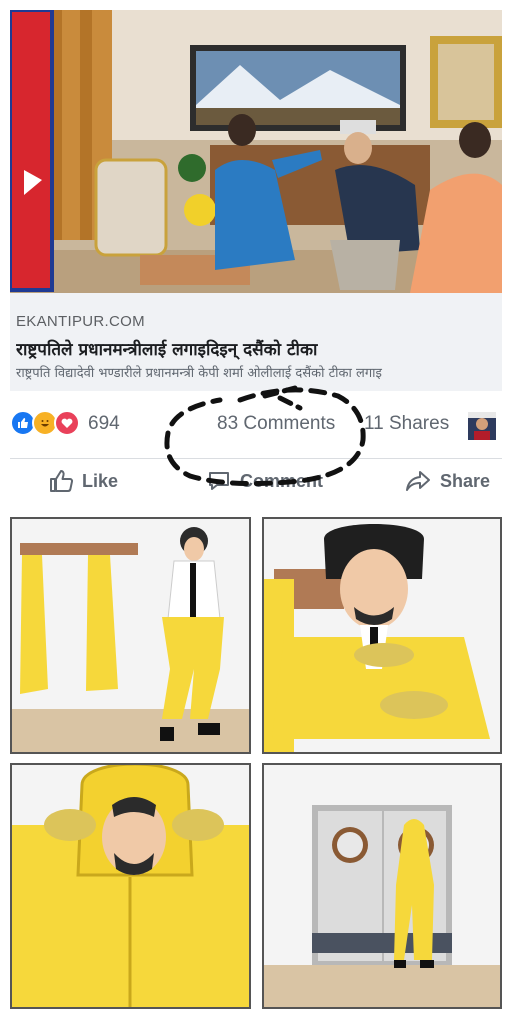  Describe the element at coordinates (465, 480) in the screenshot. I see `share-label: Share` at that location.